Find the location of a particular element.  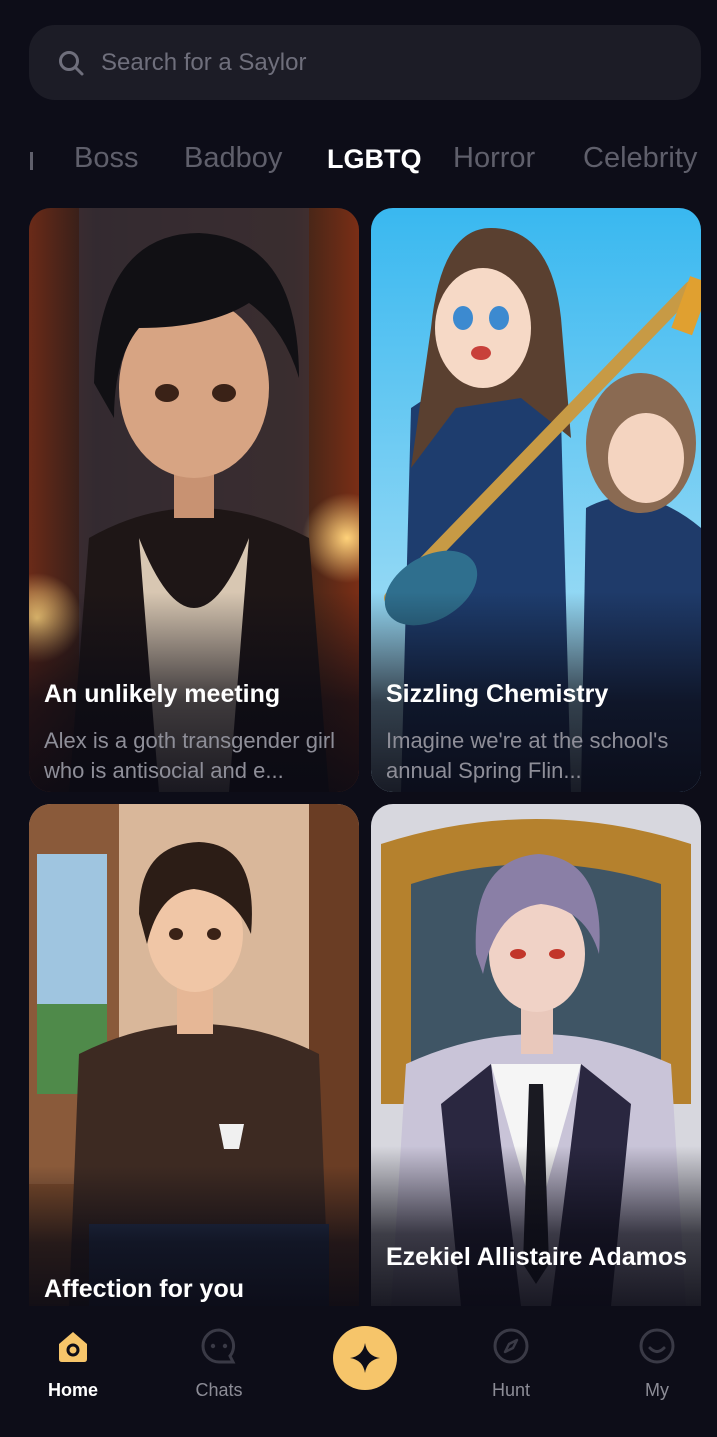

sparkle-icon is located at coordinates (365, 1358).